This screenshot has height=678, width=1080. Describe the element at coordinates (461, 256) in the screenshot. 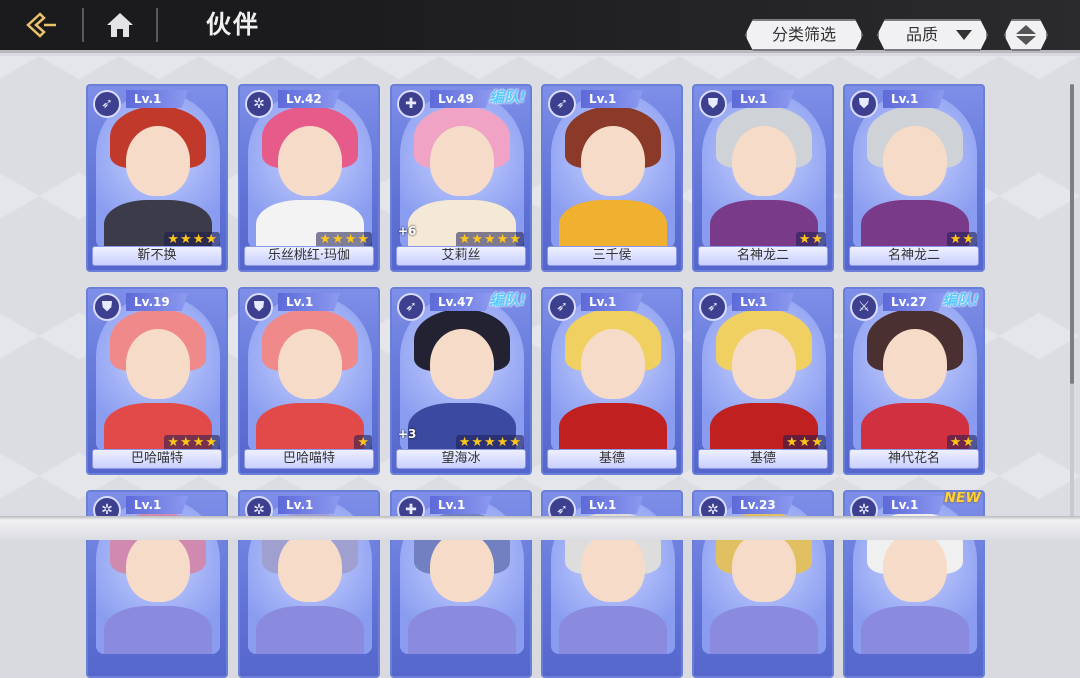

I see `partner-name: 艾莉丝` at that location.